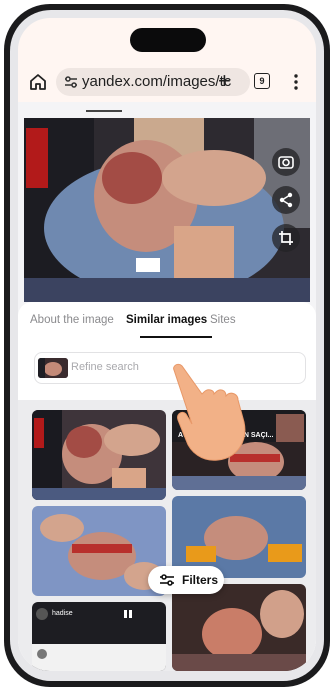  What do you see at coordinates (105, 367) in the screenshot?
I see `refine-search-placeholder: Refine search` at bounding box center [105, 367].